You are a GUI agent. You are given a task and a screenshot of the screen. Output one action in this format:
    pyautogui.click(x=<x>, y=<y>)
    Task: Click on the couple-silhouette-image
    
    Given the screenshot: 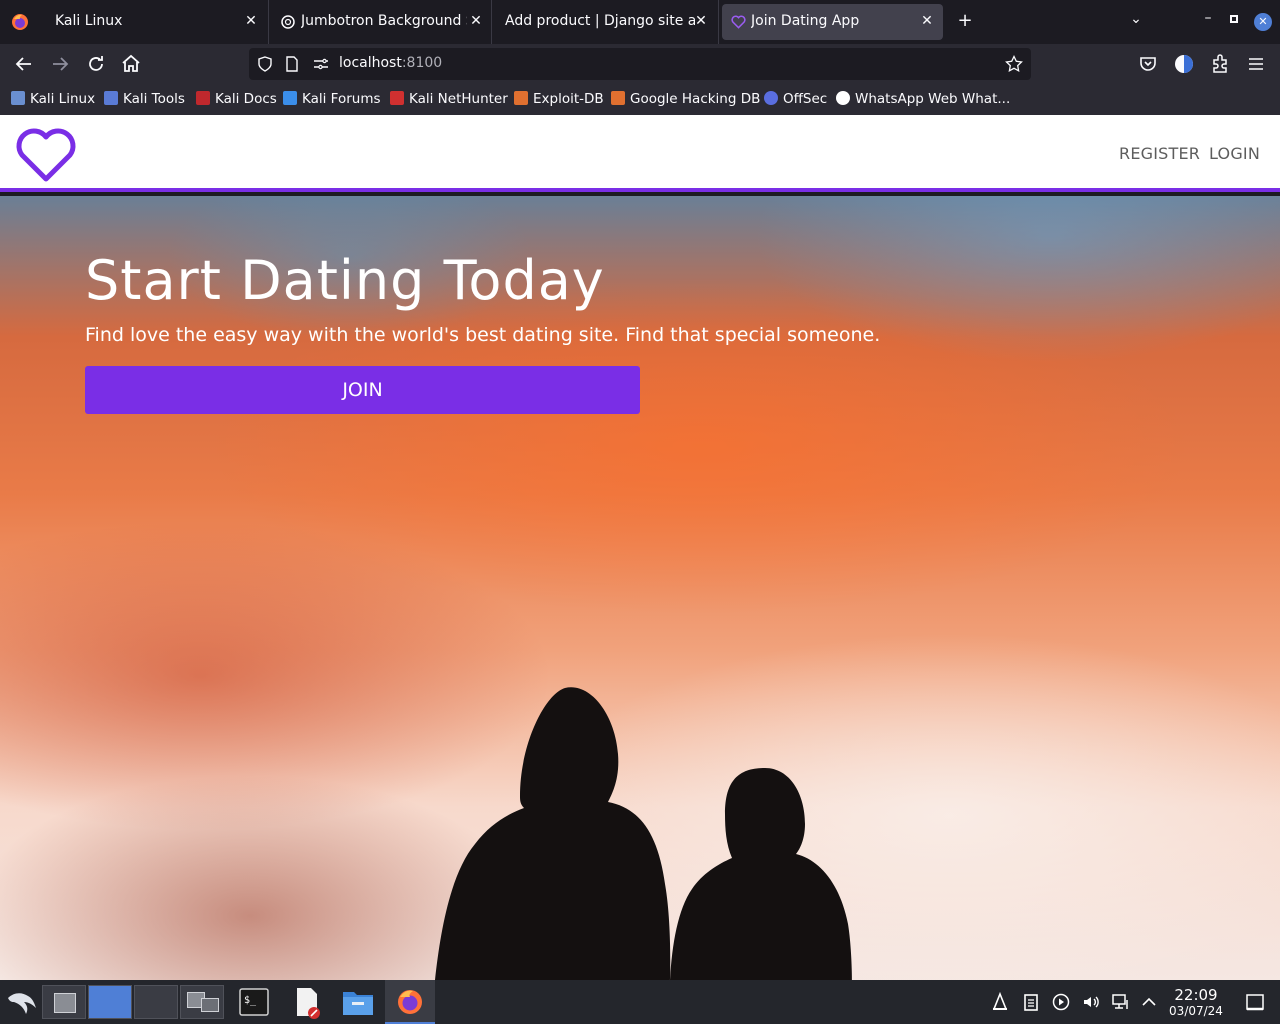 What is the action you would take?
    pyautogui.click(x=643, y=833)
    